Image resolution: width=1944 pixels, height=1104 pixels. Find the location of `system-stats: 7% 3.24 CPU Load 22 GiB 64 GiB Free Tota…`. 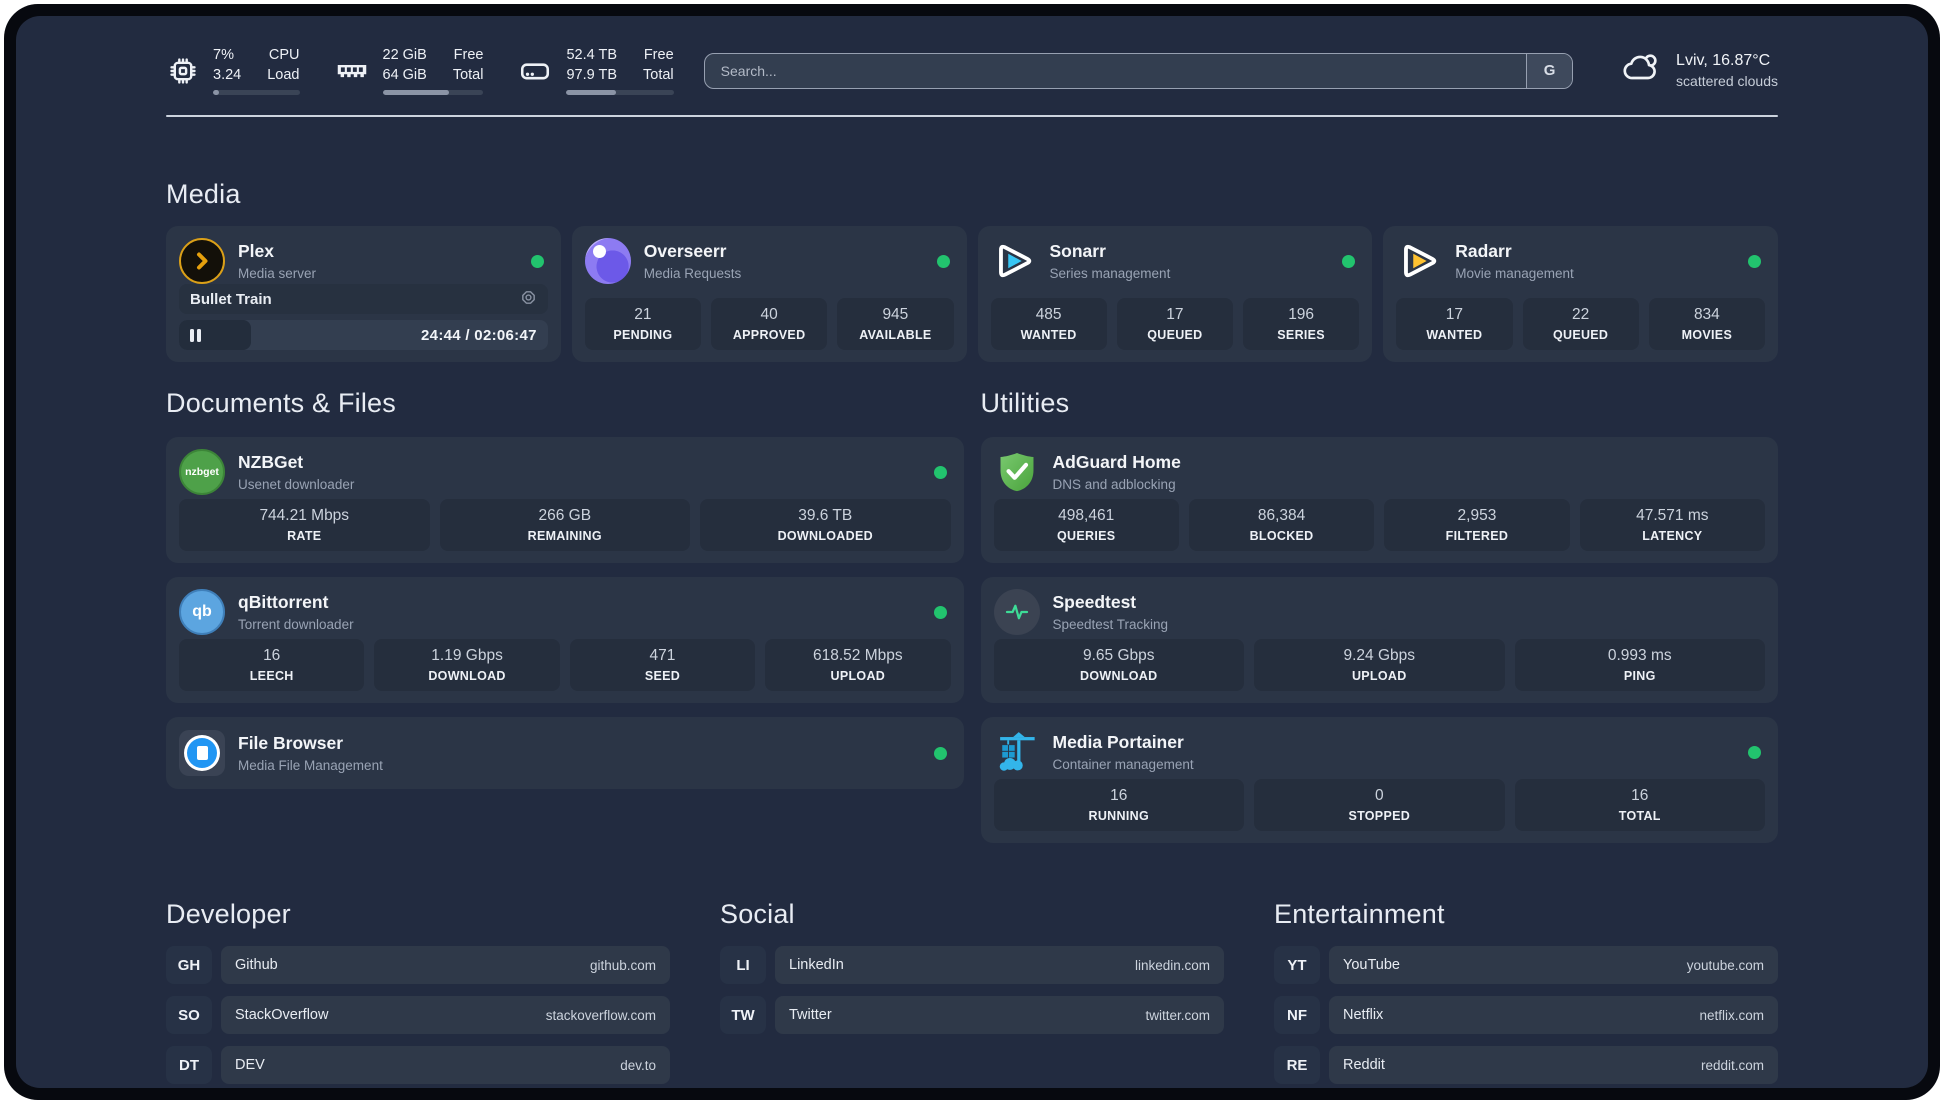

system-stats: 7% 3.24 CPU Load 22 GiB 64 GiB Free Tota… is located at coordinates (420, 71).